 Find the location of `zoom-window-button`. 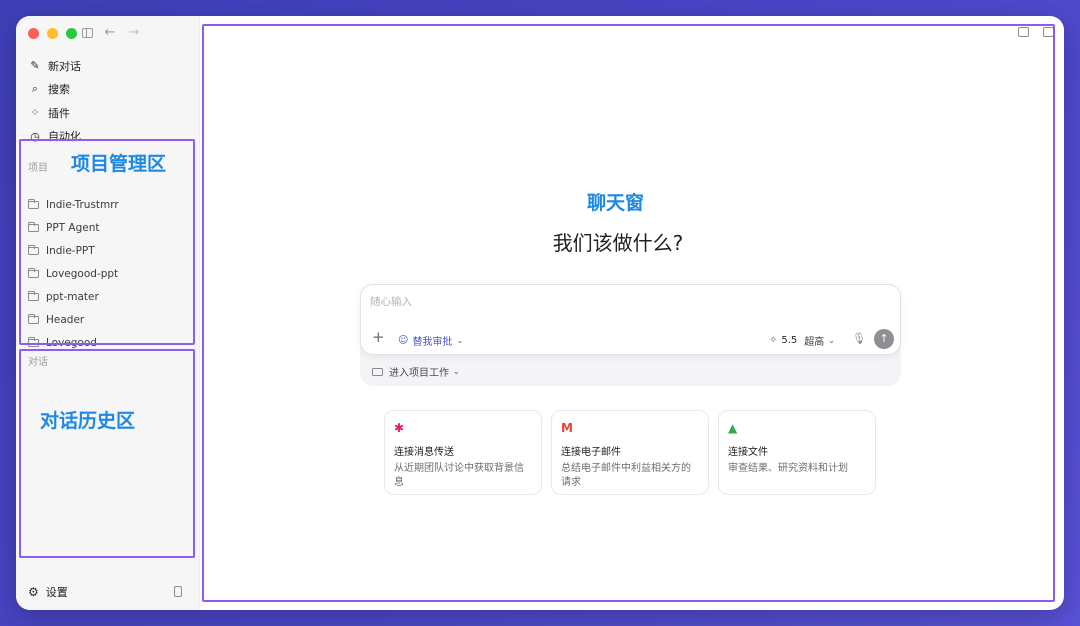

zoom-window-button is located at coordinates (71, 33).